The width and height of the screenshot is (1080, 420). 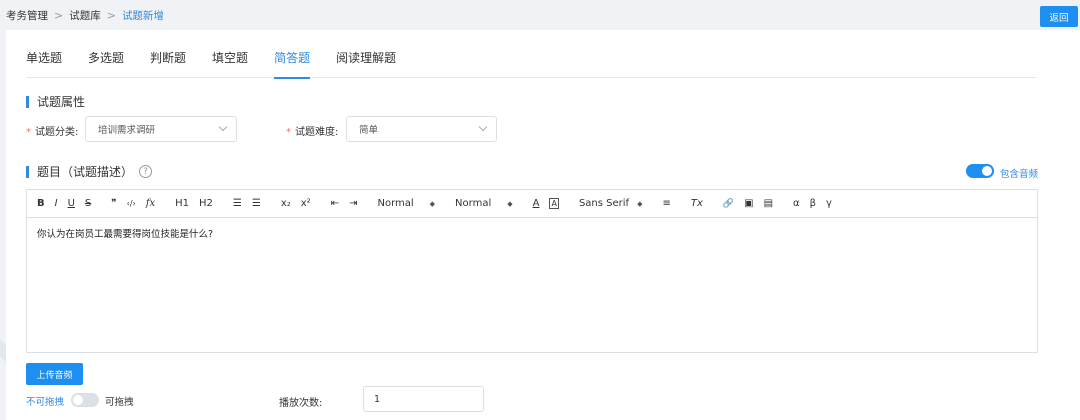 I want to click on tab-true-false: 判断题, so click(x=168, y=64).